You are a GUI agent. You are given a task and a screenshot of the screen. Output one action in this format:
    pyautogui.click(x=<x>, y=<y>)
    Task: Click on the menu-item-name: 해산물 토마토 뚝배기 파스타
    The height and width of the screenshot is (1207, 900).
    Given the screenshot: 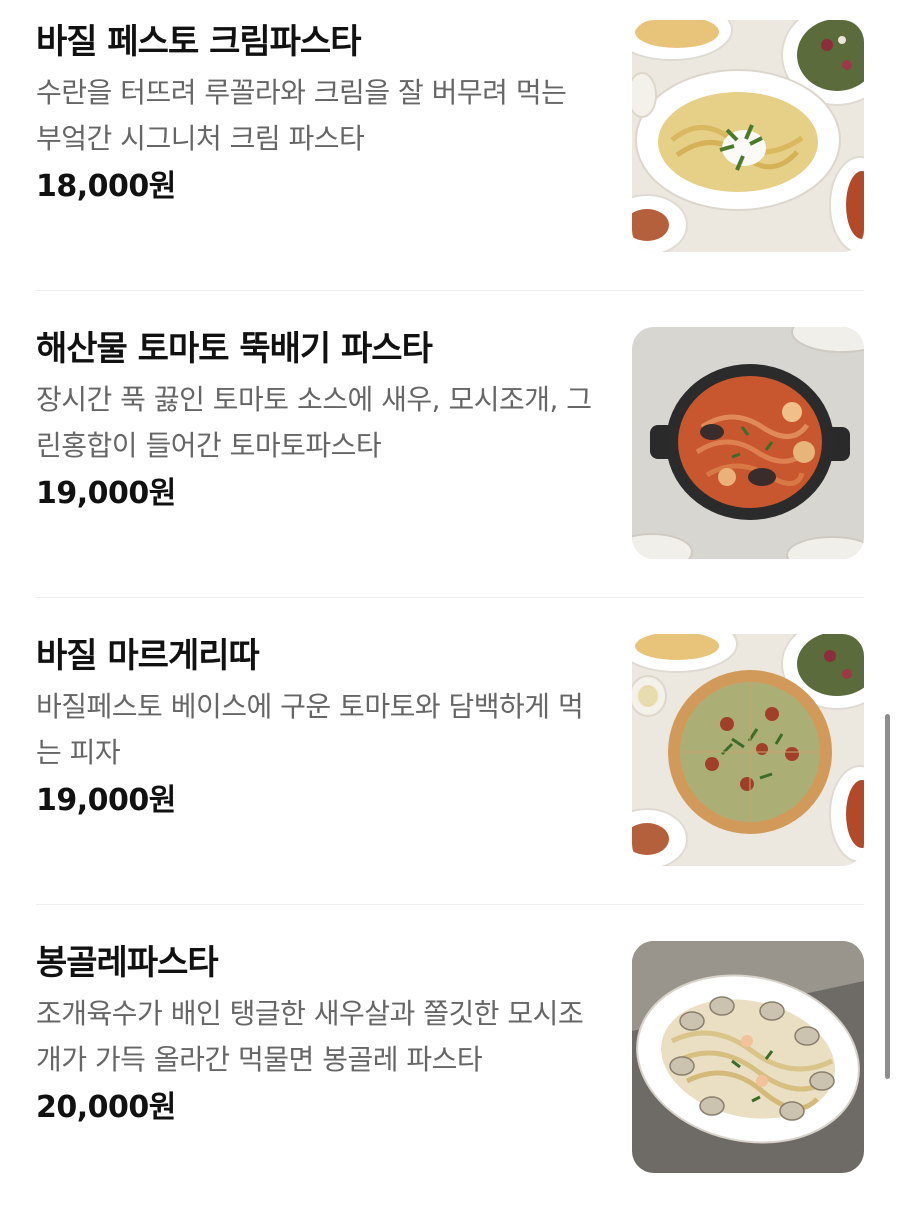 What is the action you would take?
    pyautogui.click(x=234, y=349)
    